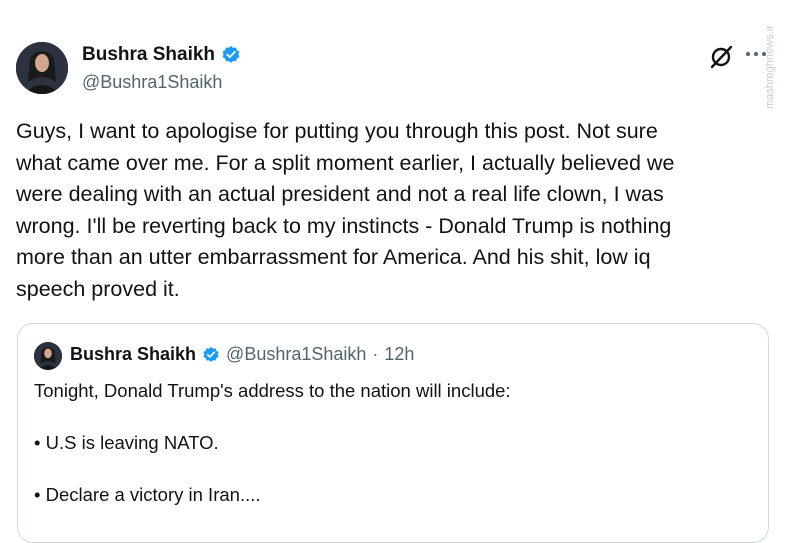 The height and width of the screenshot is (543, 800). What do you see at coordinates (399, 354) in the screenshot?
I see `quoted-timestamp: 12h` at bounding box center [399, 354].